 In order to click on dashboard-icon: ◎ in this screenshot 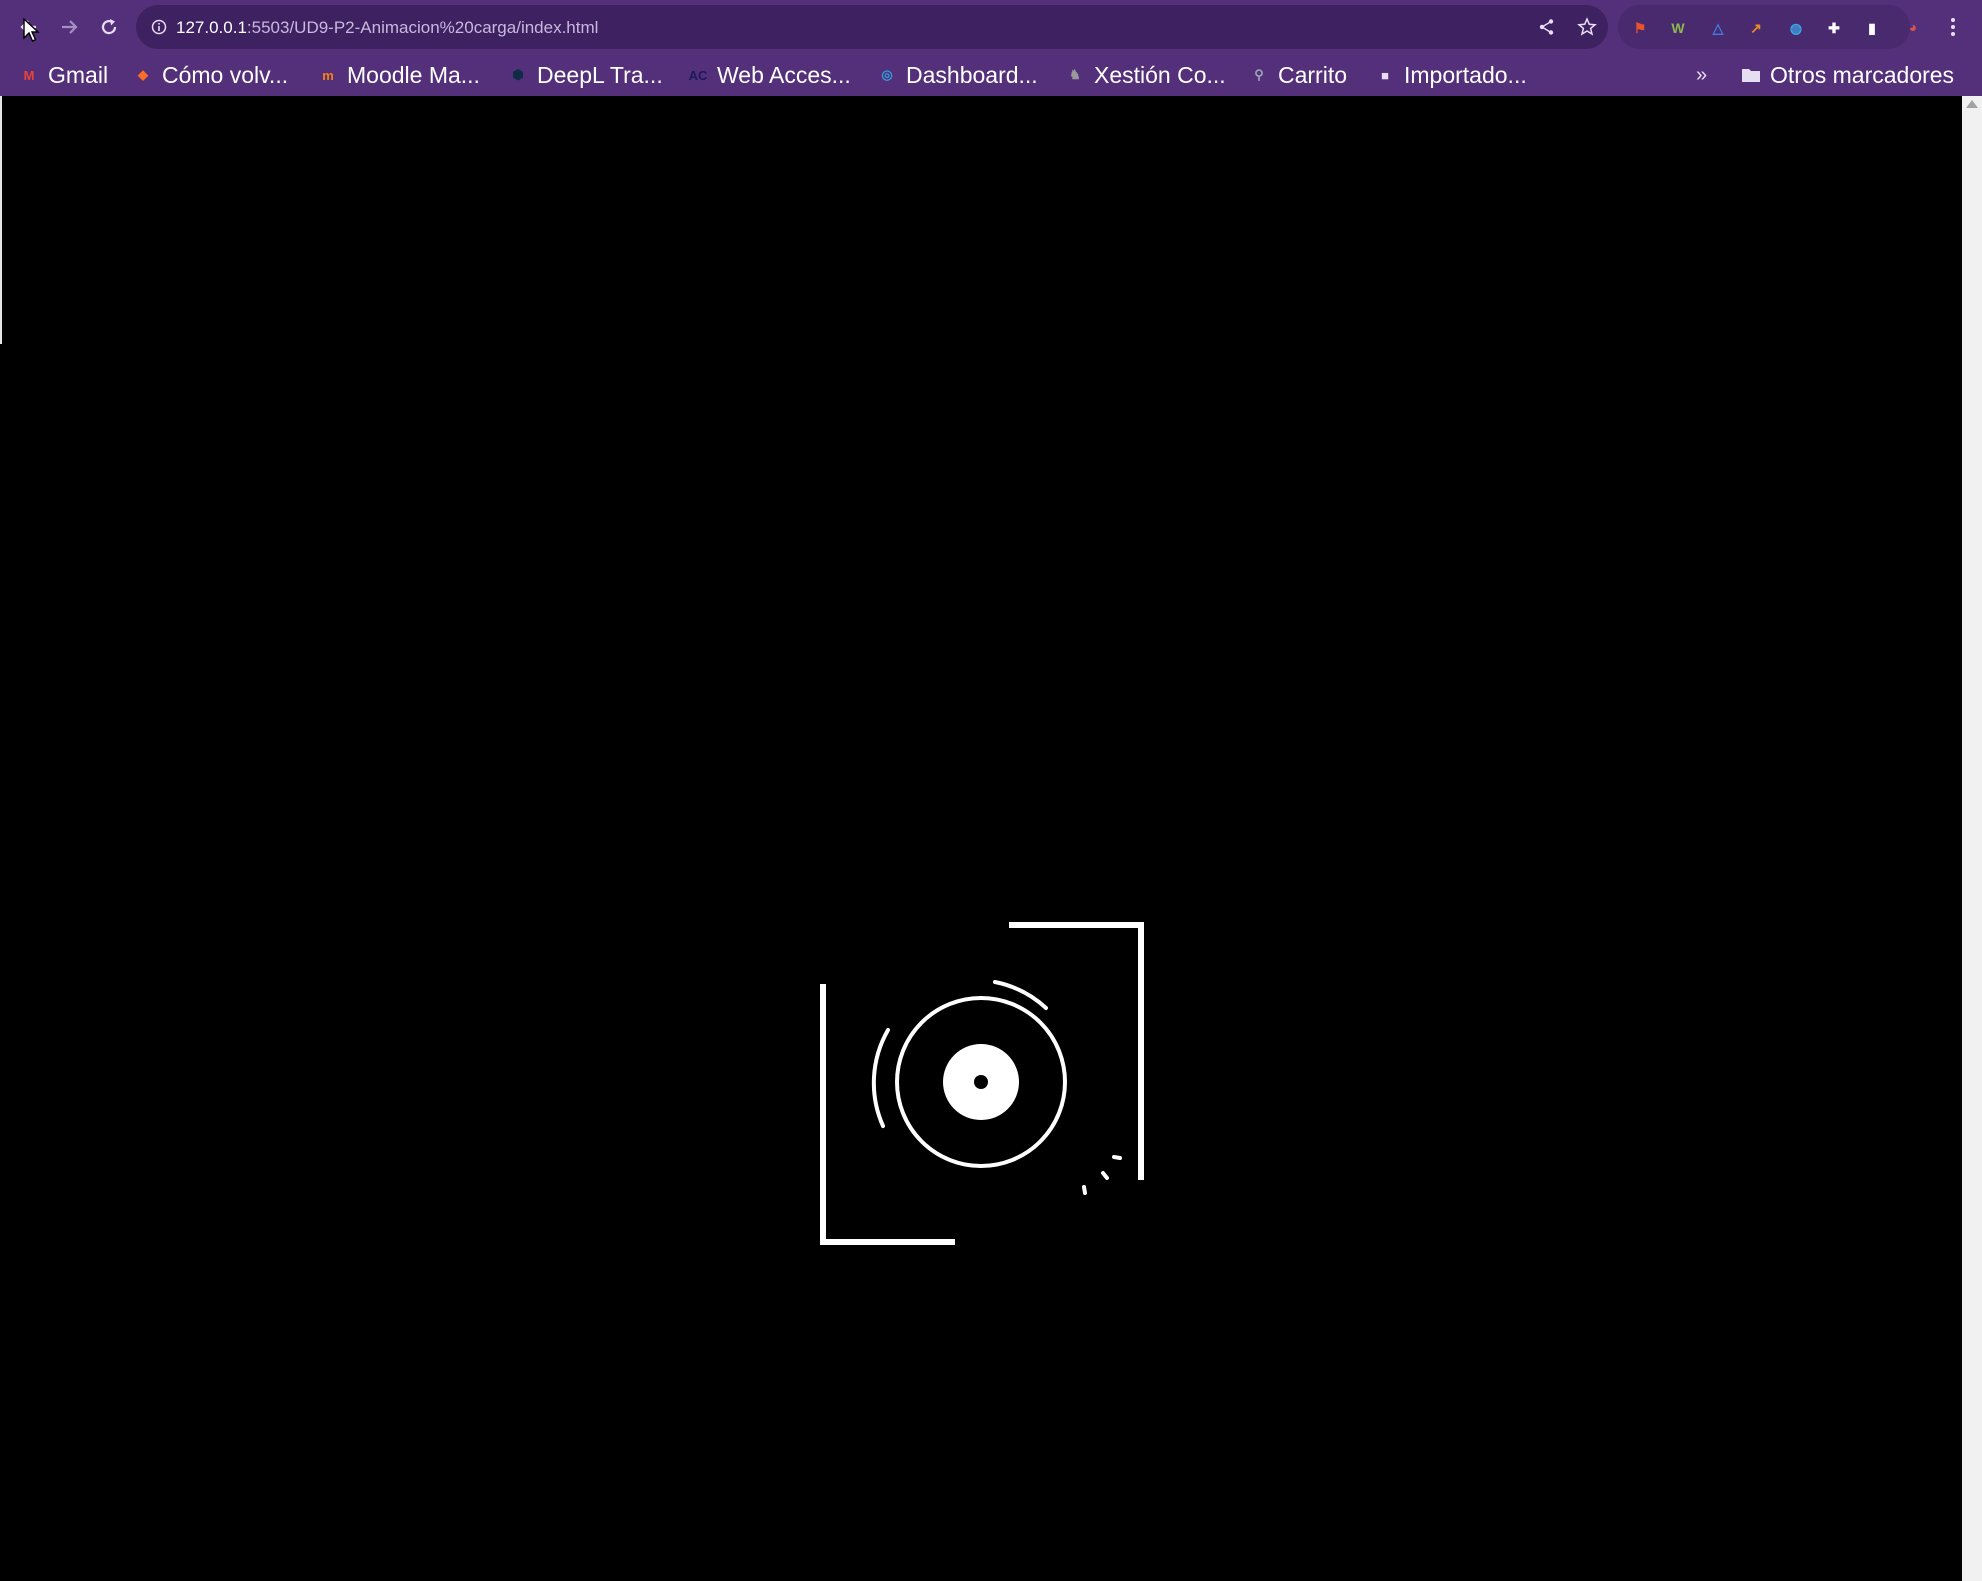, I will do `click(887, 74)`.